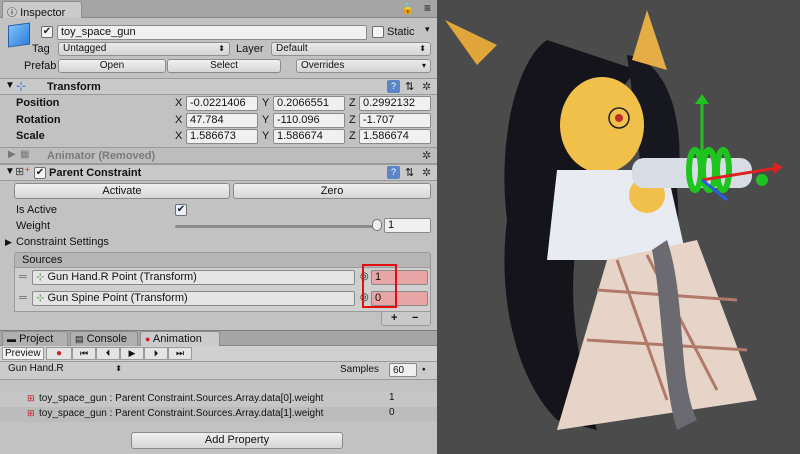 The width and height of the screenshot is (800, 454). I want to click on active-checkbox: ✔, so click(47, 32).